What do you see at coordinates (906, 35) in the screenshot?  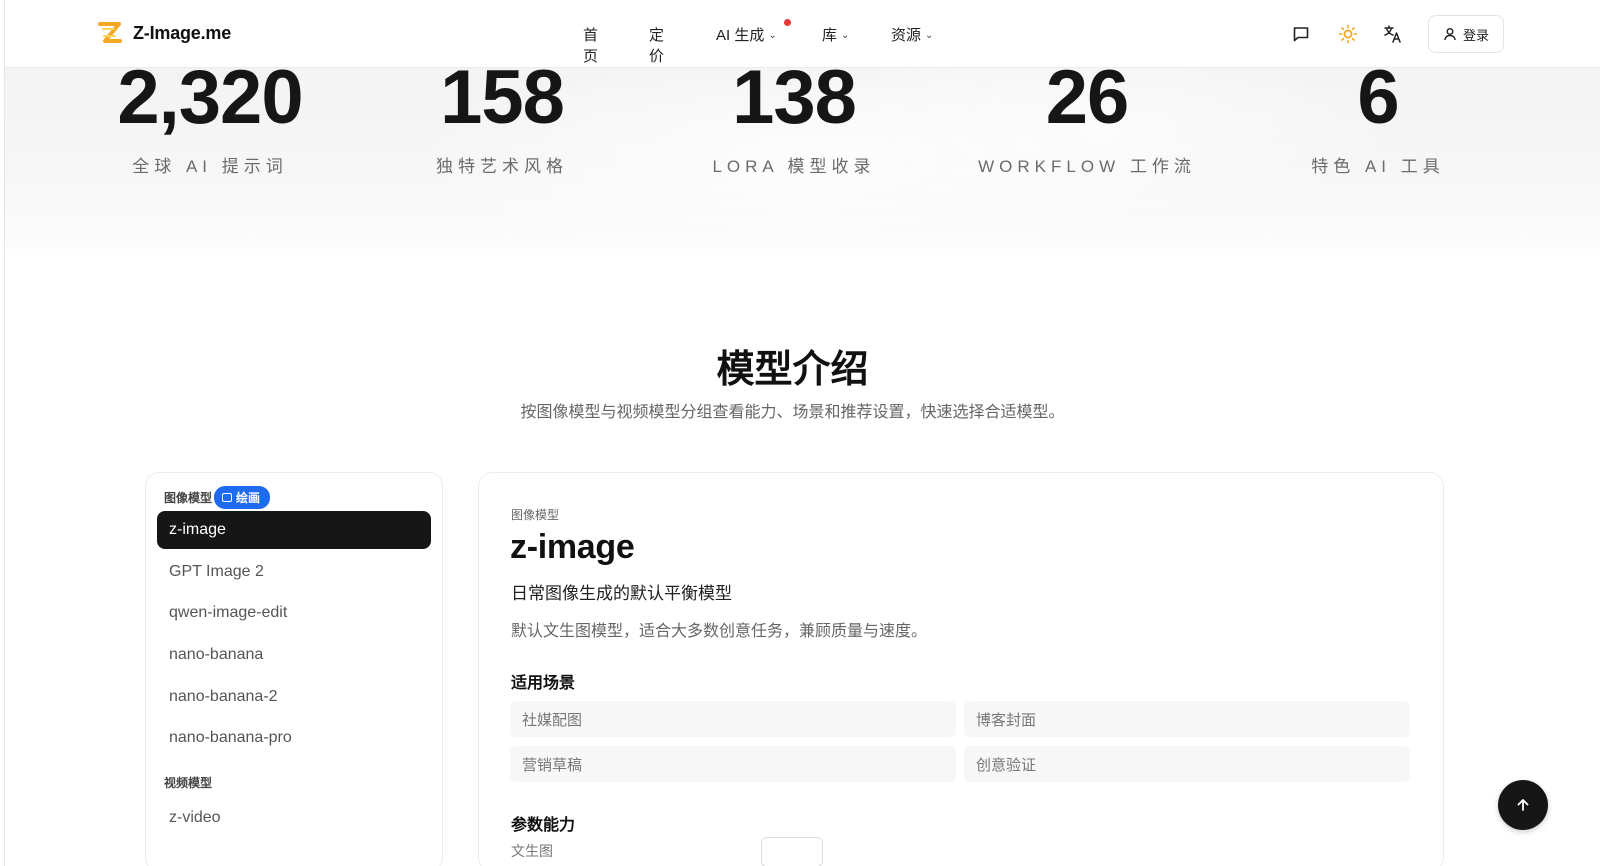 I see `nav-resources-label: 资源` at bounding box center [906, 35].